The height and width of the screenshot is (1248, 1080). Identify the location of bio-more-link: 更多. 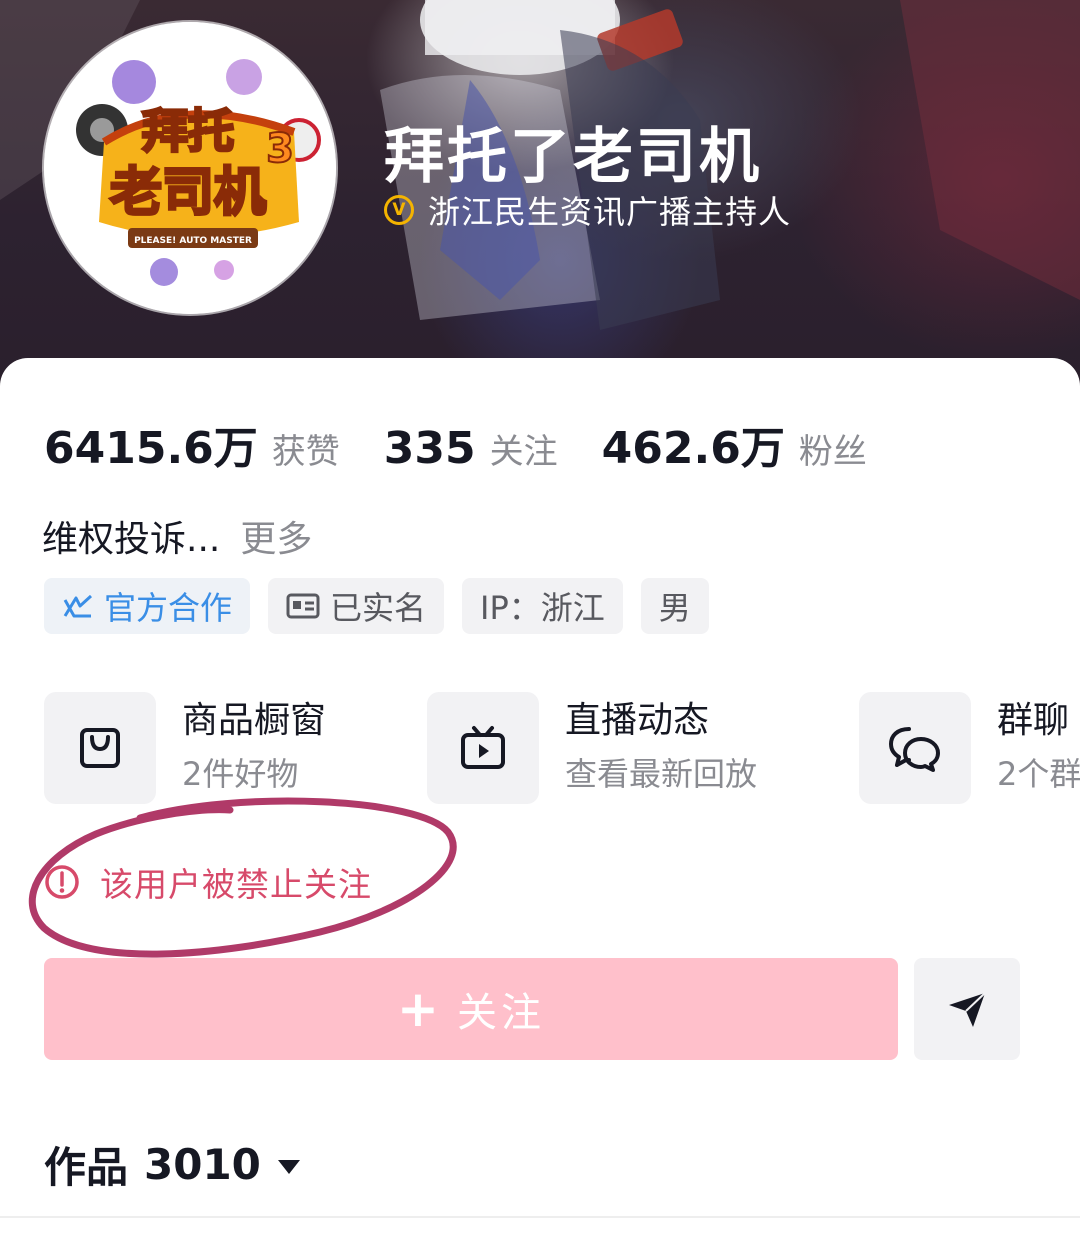
(276, 539).